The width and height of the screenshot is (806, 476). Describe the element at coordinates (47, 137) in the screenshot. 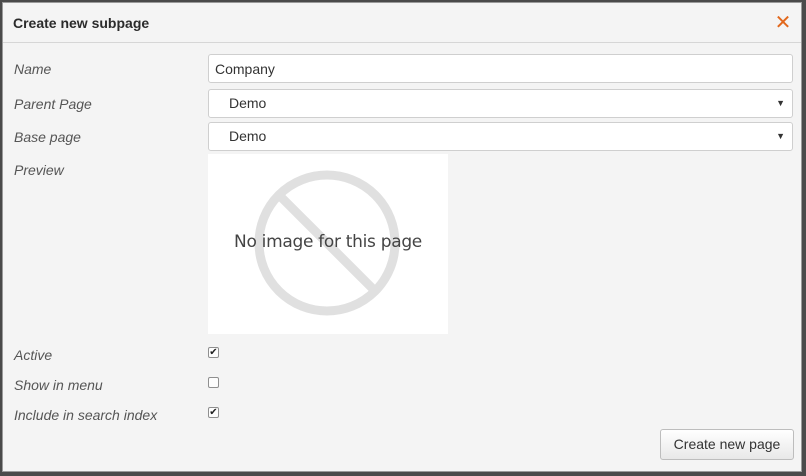

I see `base-page-label: Base page` at that location.